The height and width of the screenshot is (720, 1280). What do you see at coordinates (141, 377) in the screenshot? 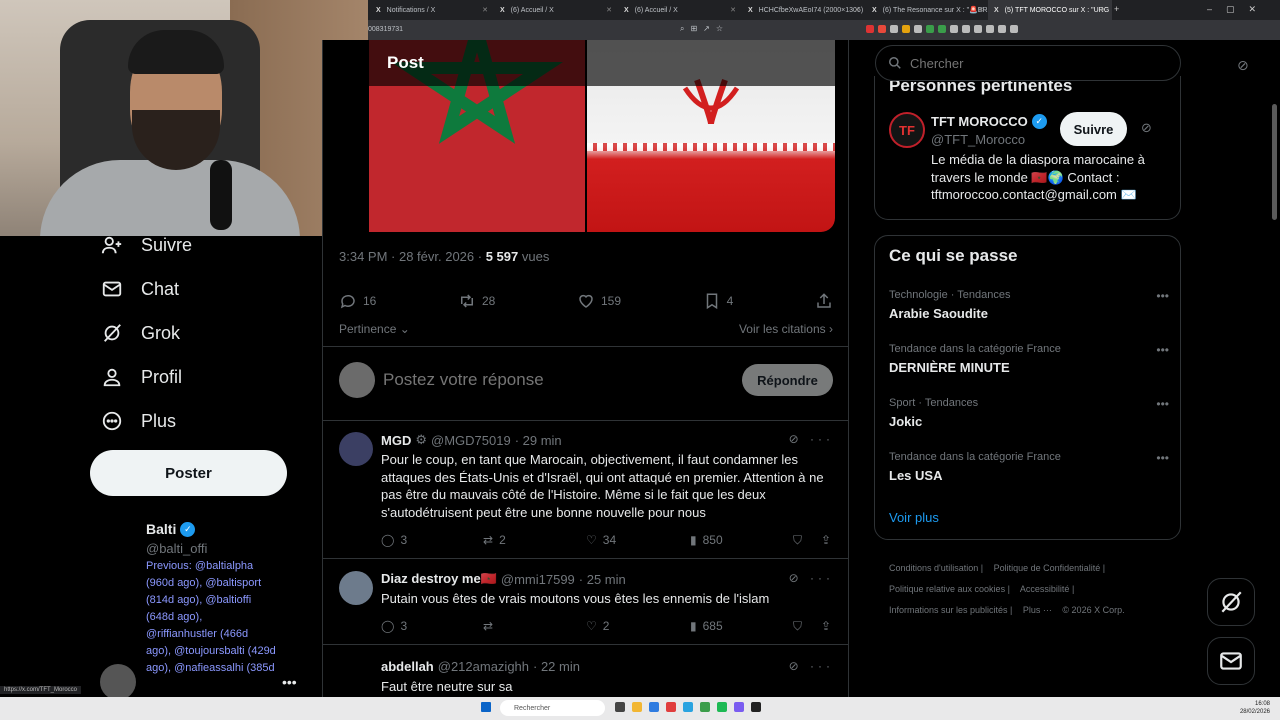
I see `nav-item-profil: Profil` at bounding box center [141, 377].